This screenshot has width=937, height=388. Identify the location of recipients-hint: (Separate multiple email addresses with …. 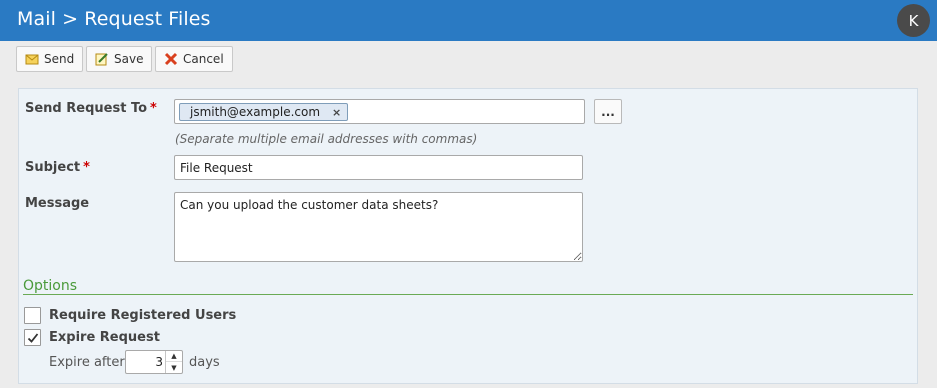
(326, 139).